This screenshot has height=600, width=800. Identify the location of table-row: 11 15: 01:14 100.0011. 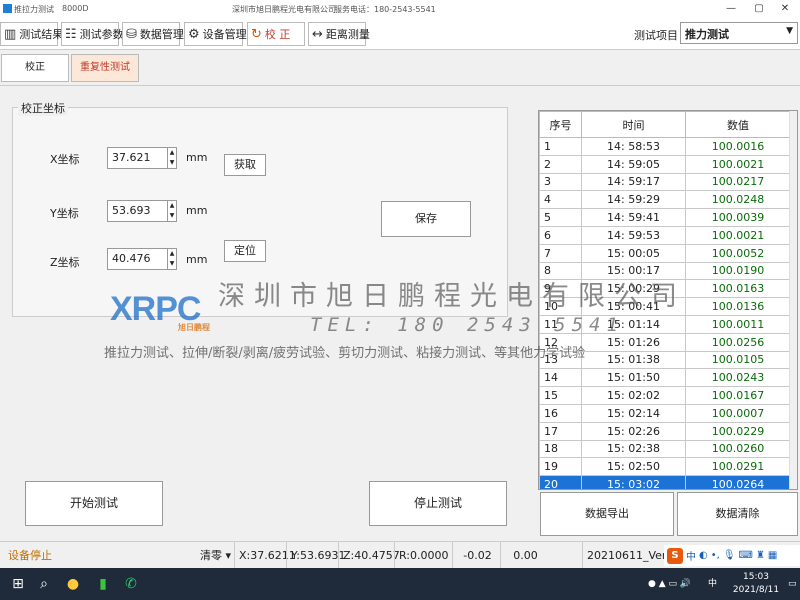
(665, 324).